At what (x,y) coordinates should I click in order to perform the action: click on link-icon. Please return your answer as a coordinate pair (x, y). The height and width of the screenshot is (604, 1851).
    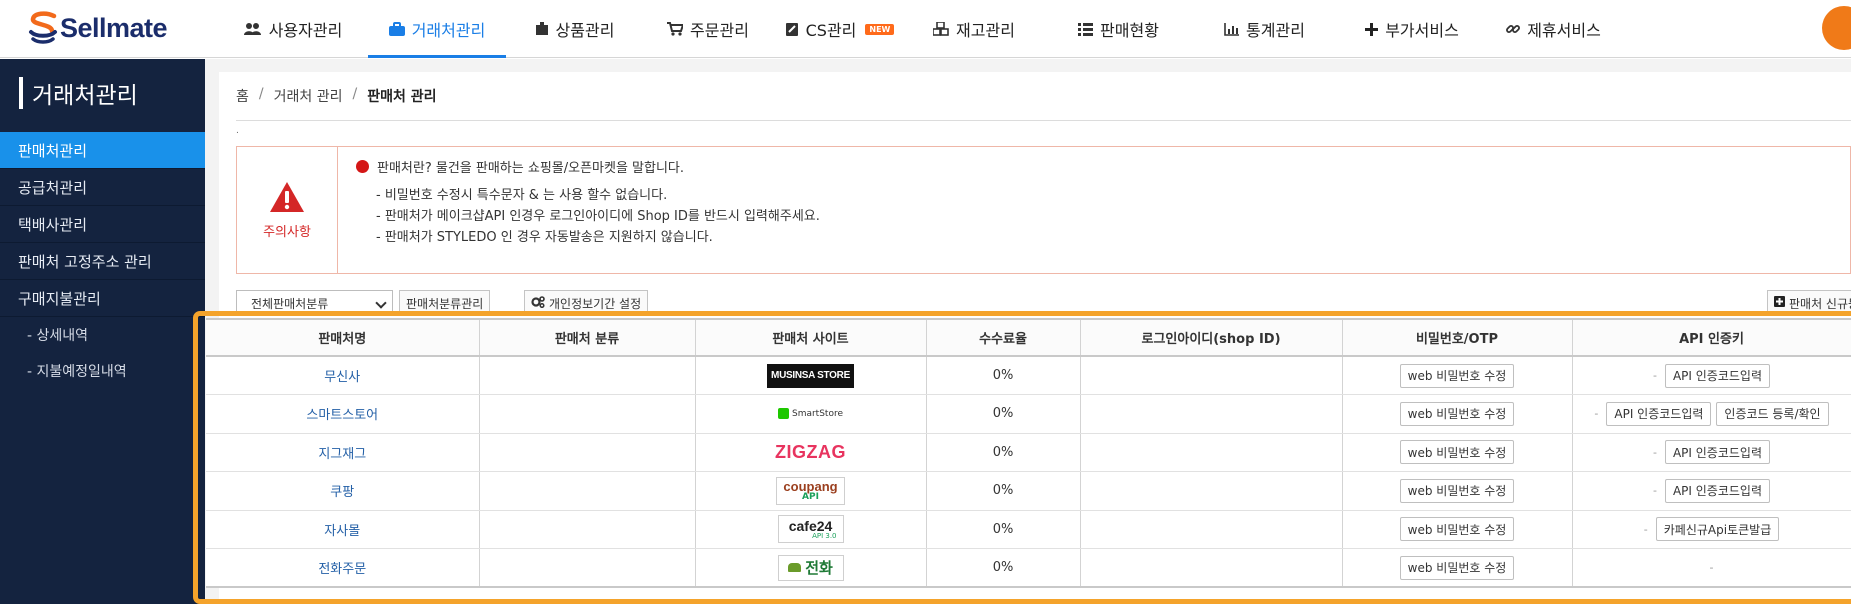
    Looking at the image, I should click on (1513, 29).